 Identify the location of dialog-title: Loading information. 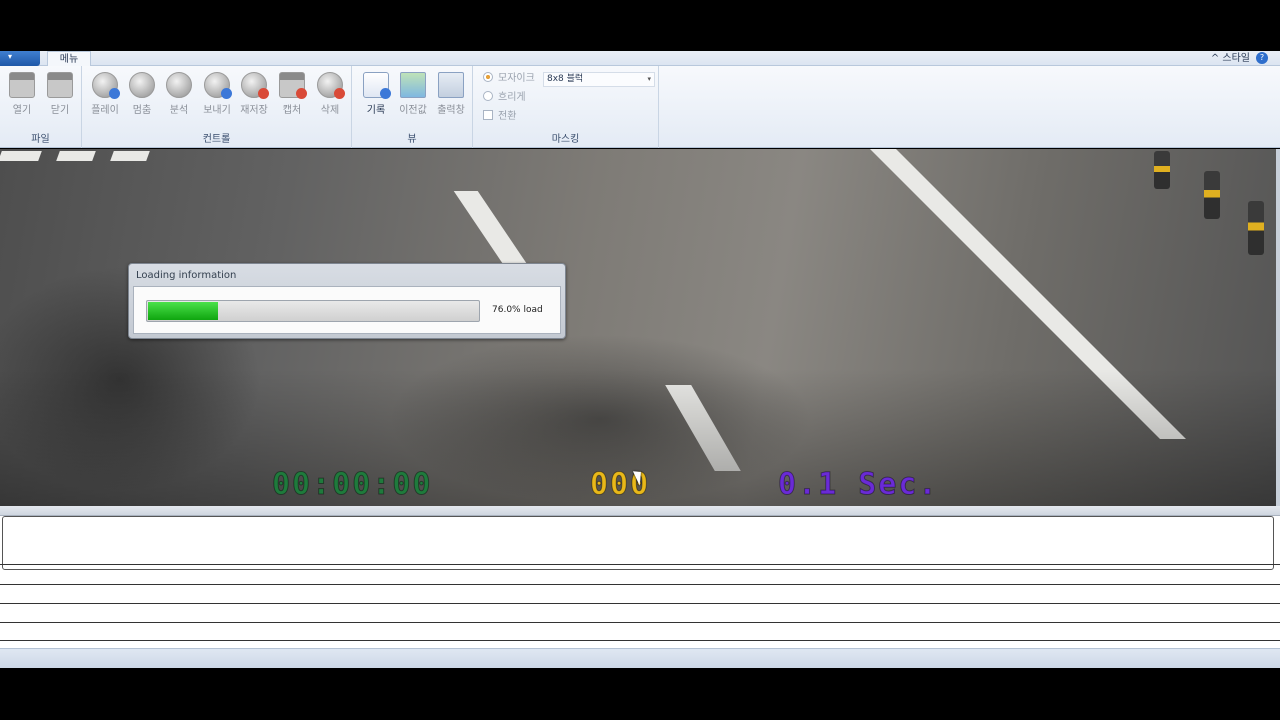
(186, 275).